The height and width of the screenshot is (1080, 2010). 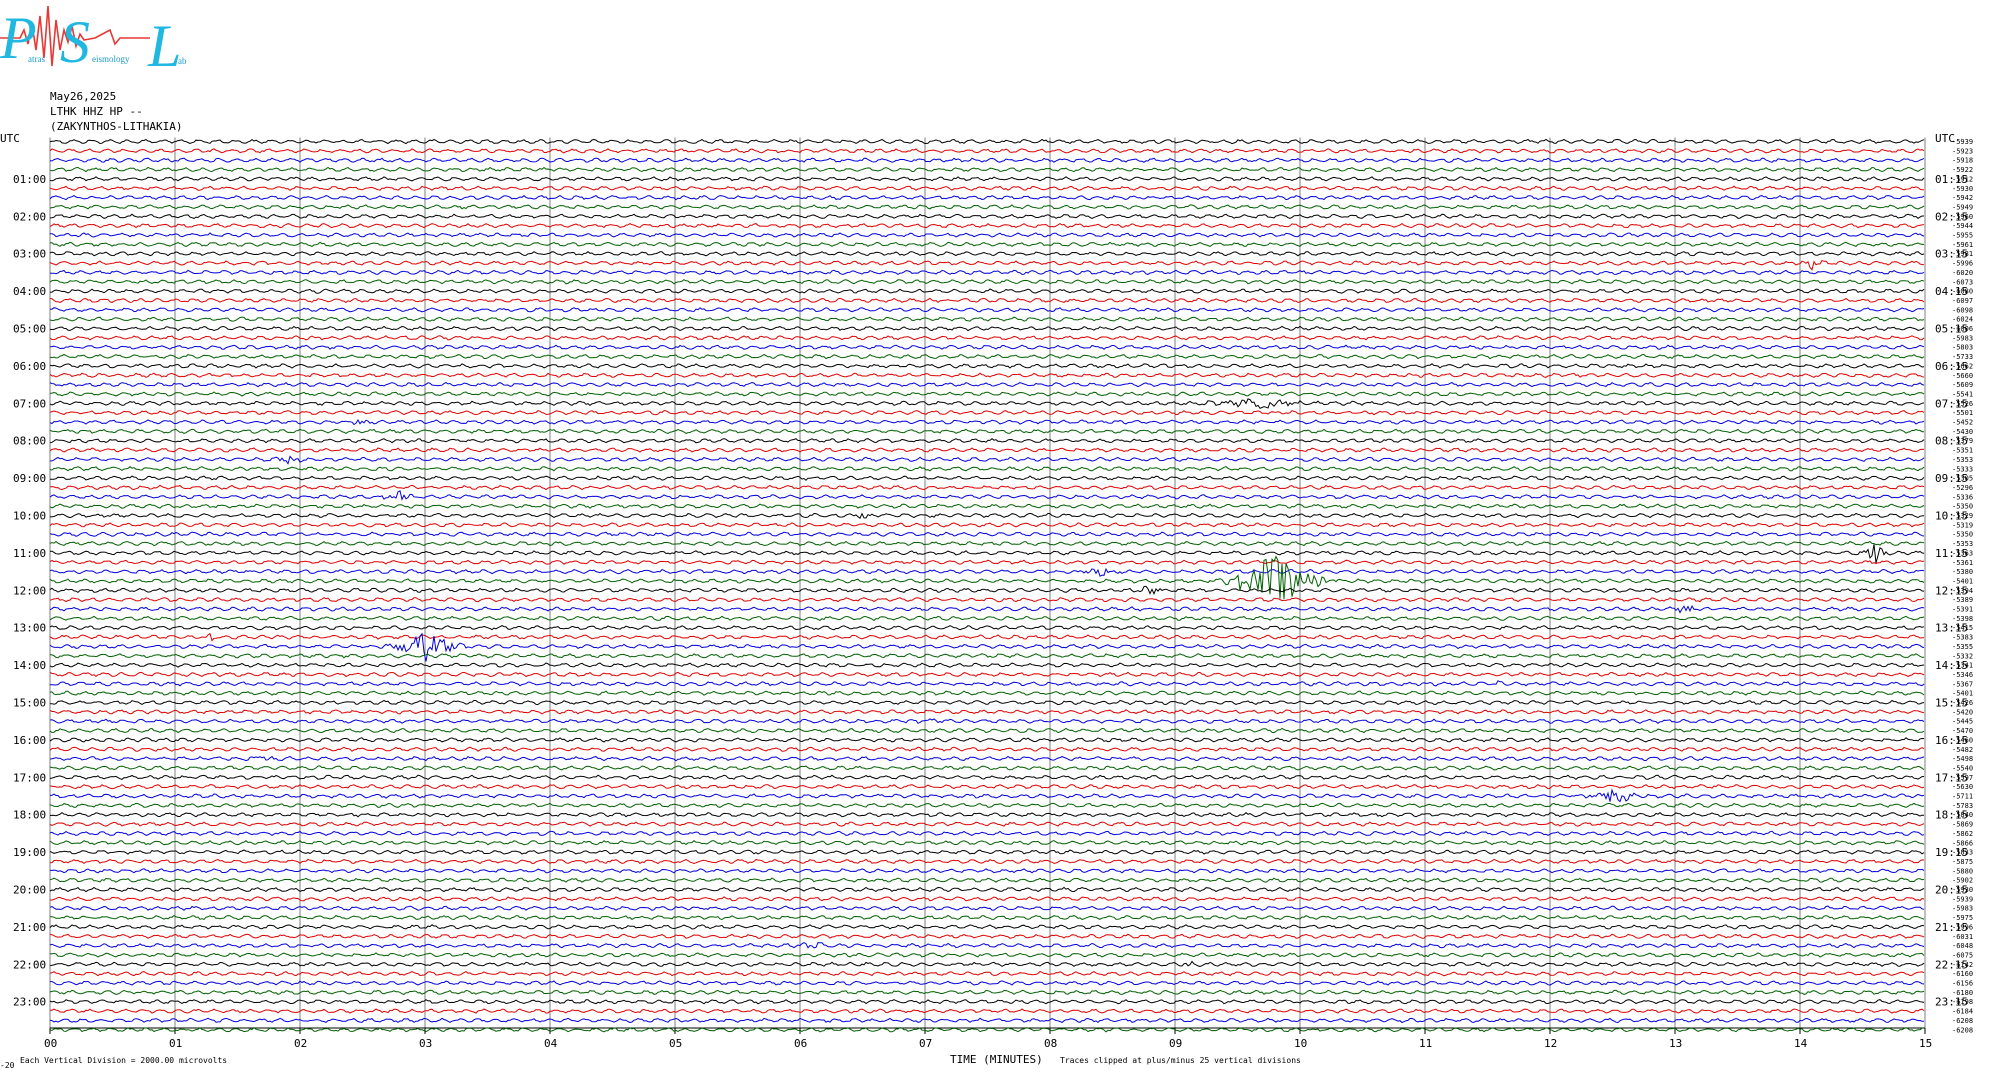 I want to click on x-tick-label-07: 07, so click(x=925, y=1043).